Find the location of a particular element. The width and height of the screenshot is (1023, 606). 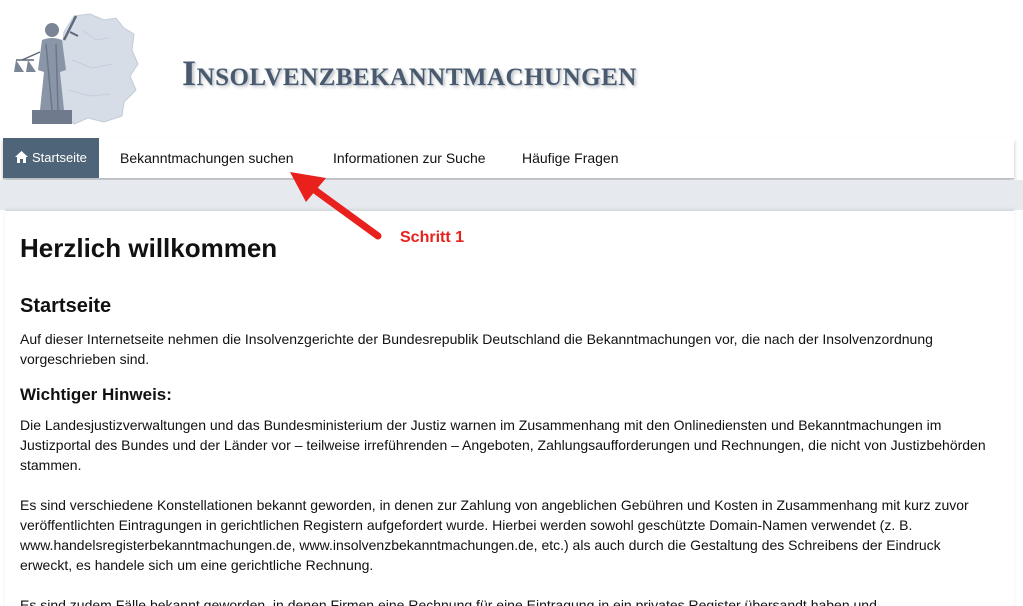

section-heading-startseite: Startseite is located at coordinates (66, 306).